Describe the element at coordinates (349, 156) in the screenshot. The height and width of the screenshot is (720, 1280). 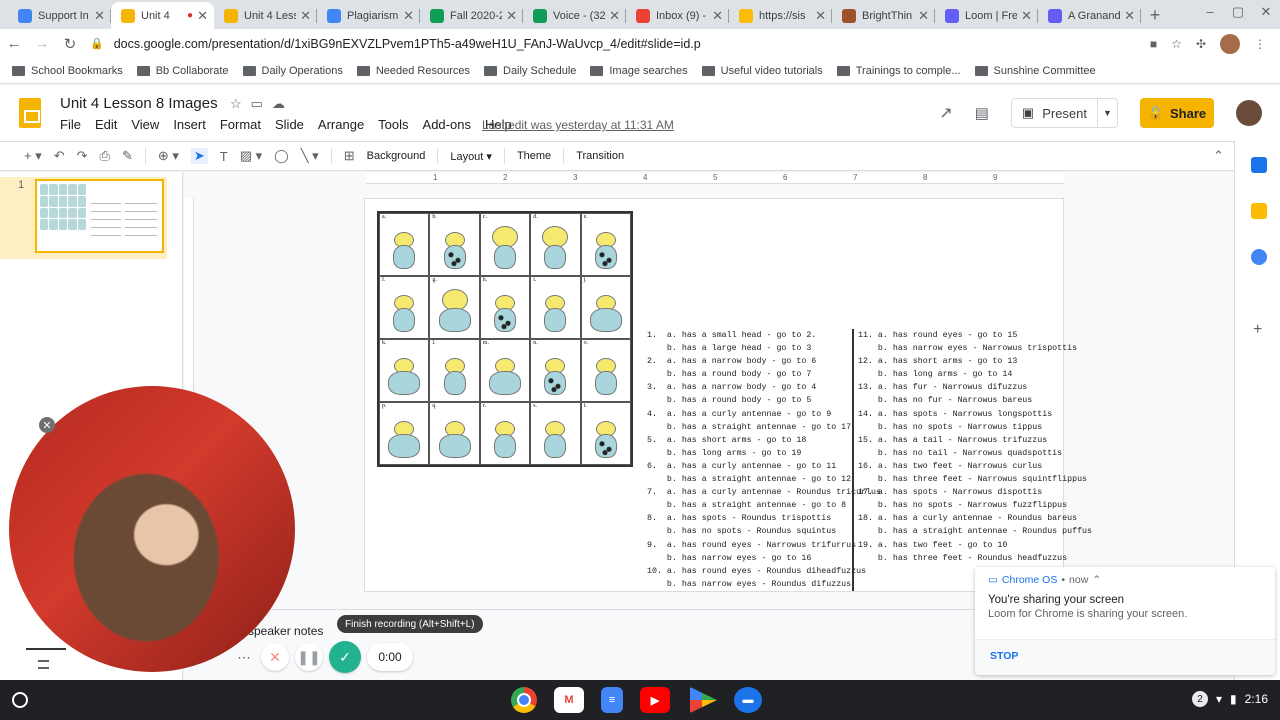
I see `comment-add-icon: ⊞` at that location.